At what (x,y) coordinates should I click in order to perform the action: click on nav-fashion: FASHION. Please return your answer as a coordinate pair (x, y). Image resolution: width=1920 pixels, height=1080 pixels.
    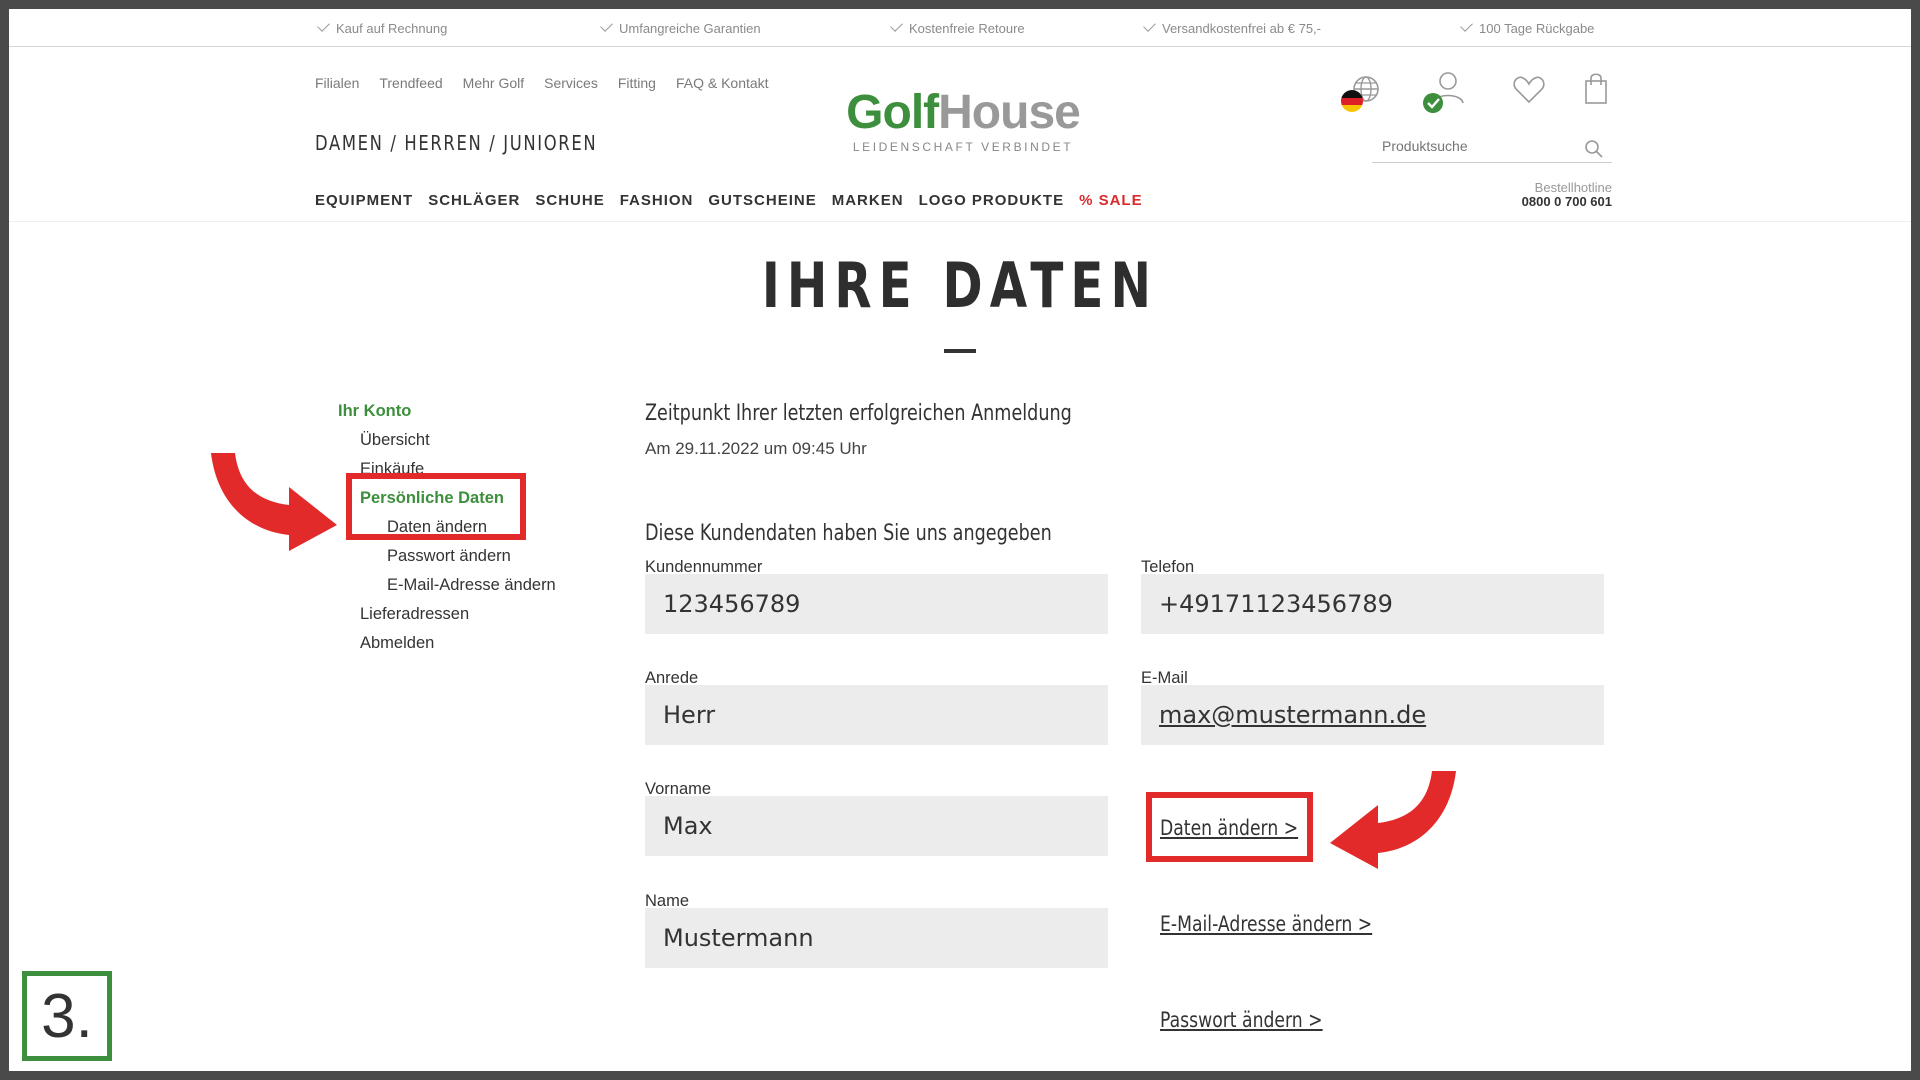
    Looking at the image, I should click on (657, 200).